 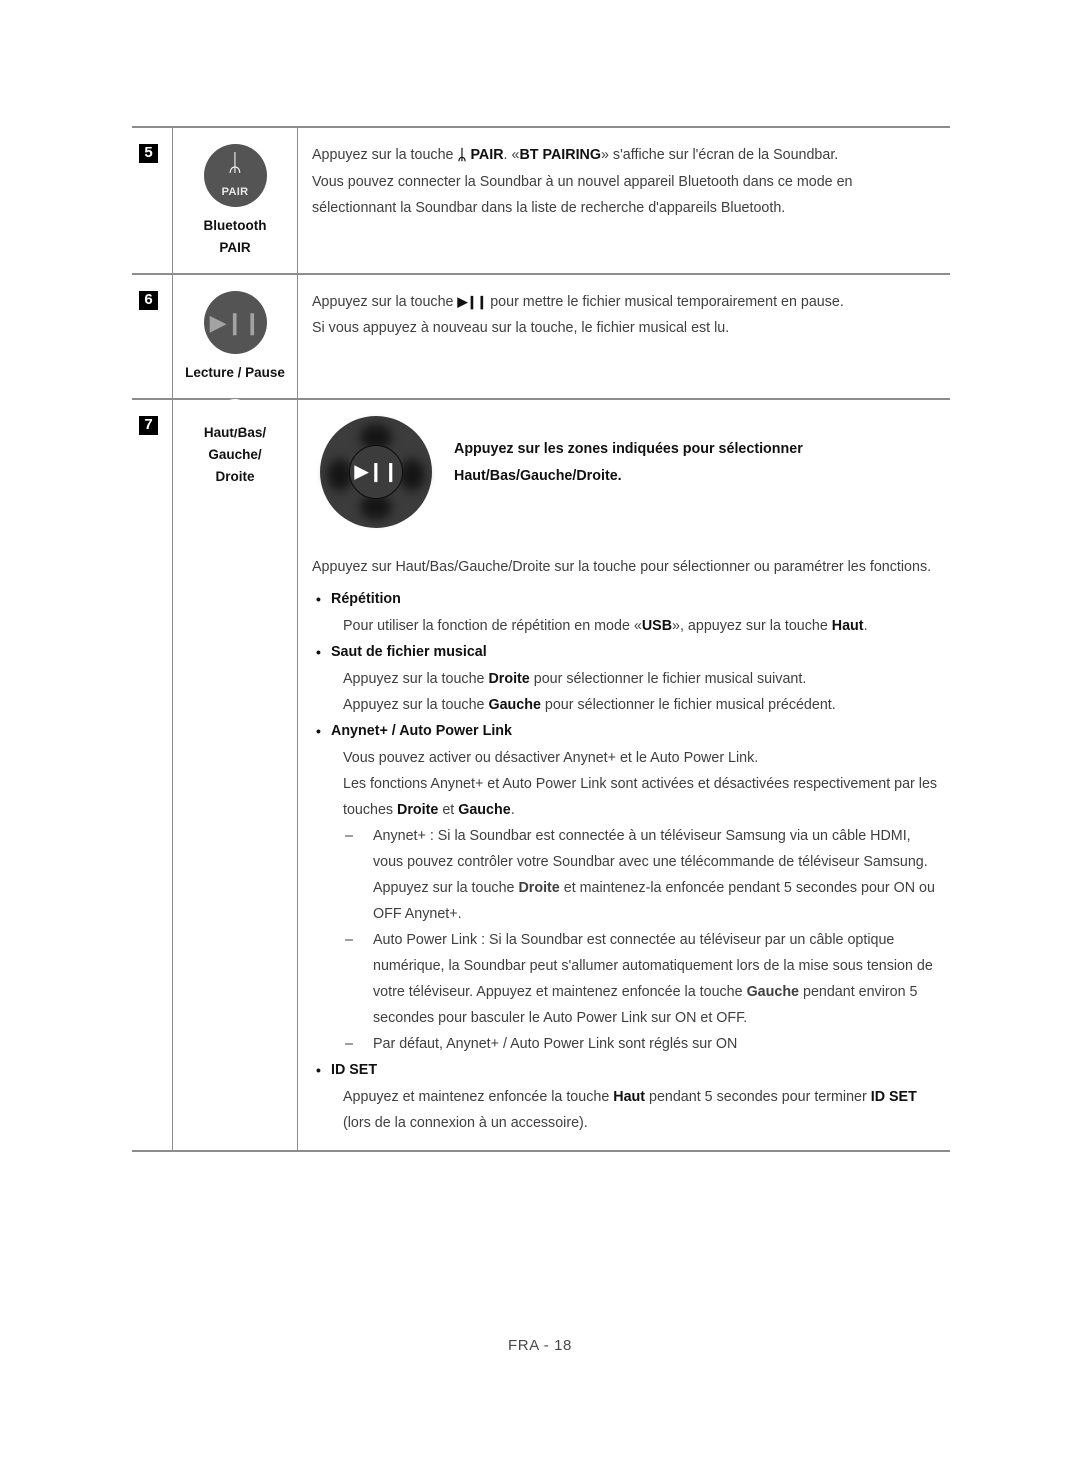 I want to click on row-number-cell: 7, so click(x=152, y=775).